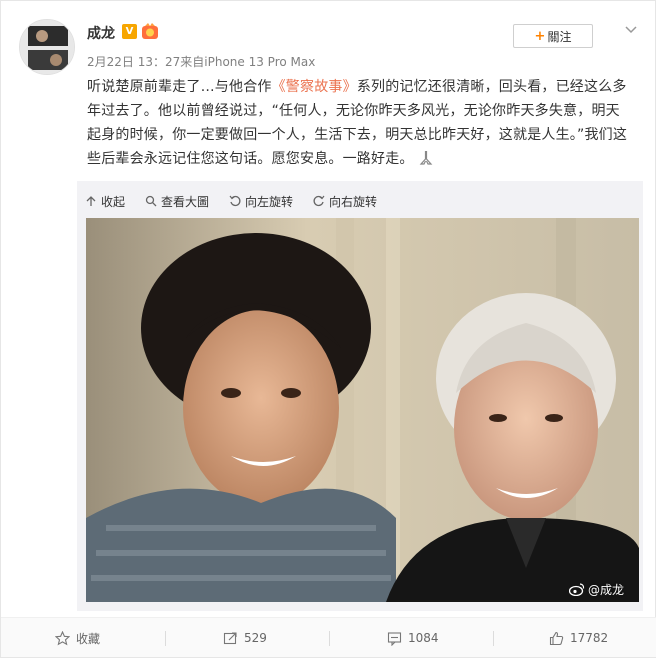 The width and height of the screenshot is (656, 658). I want to click on author-name: 成龙, so click(101, 33).